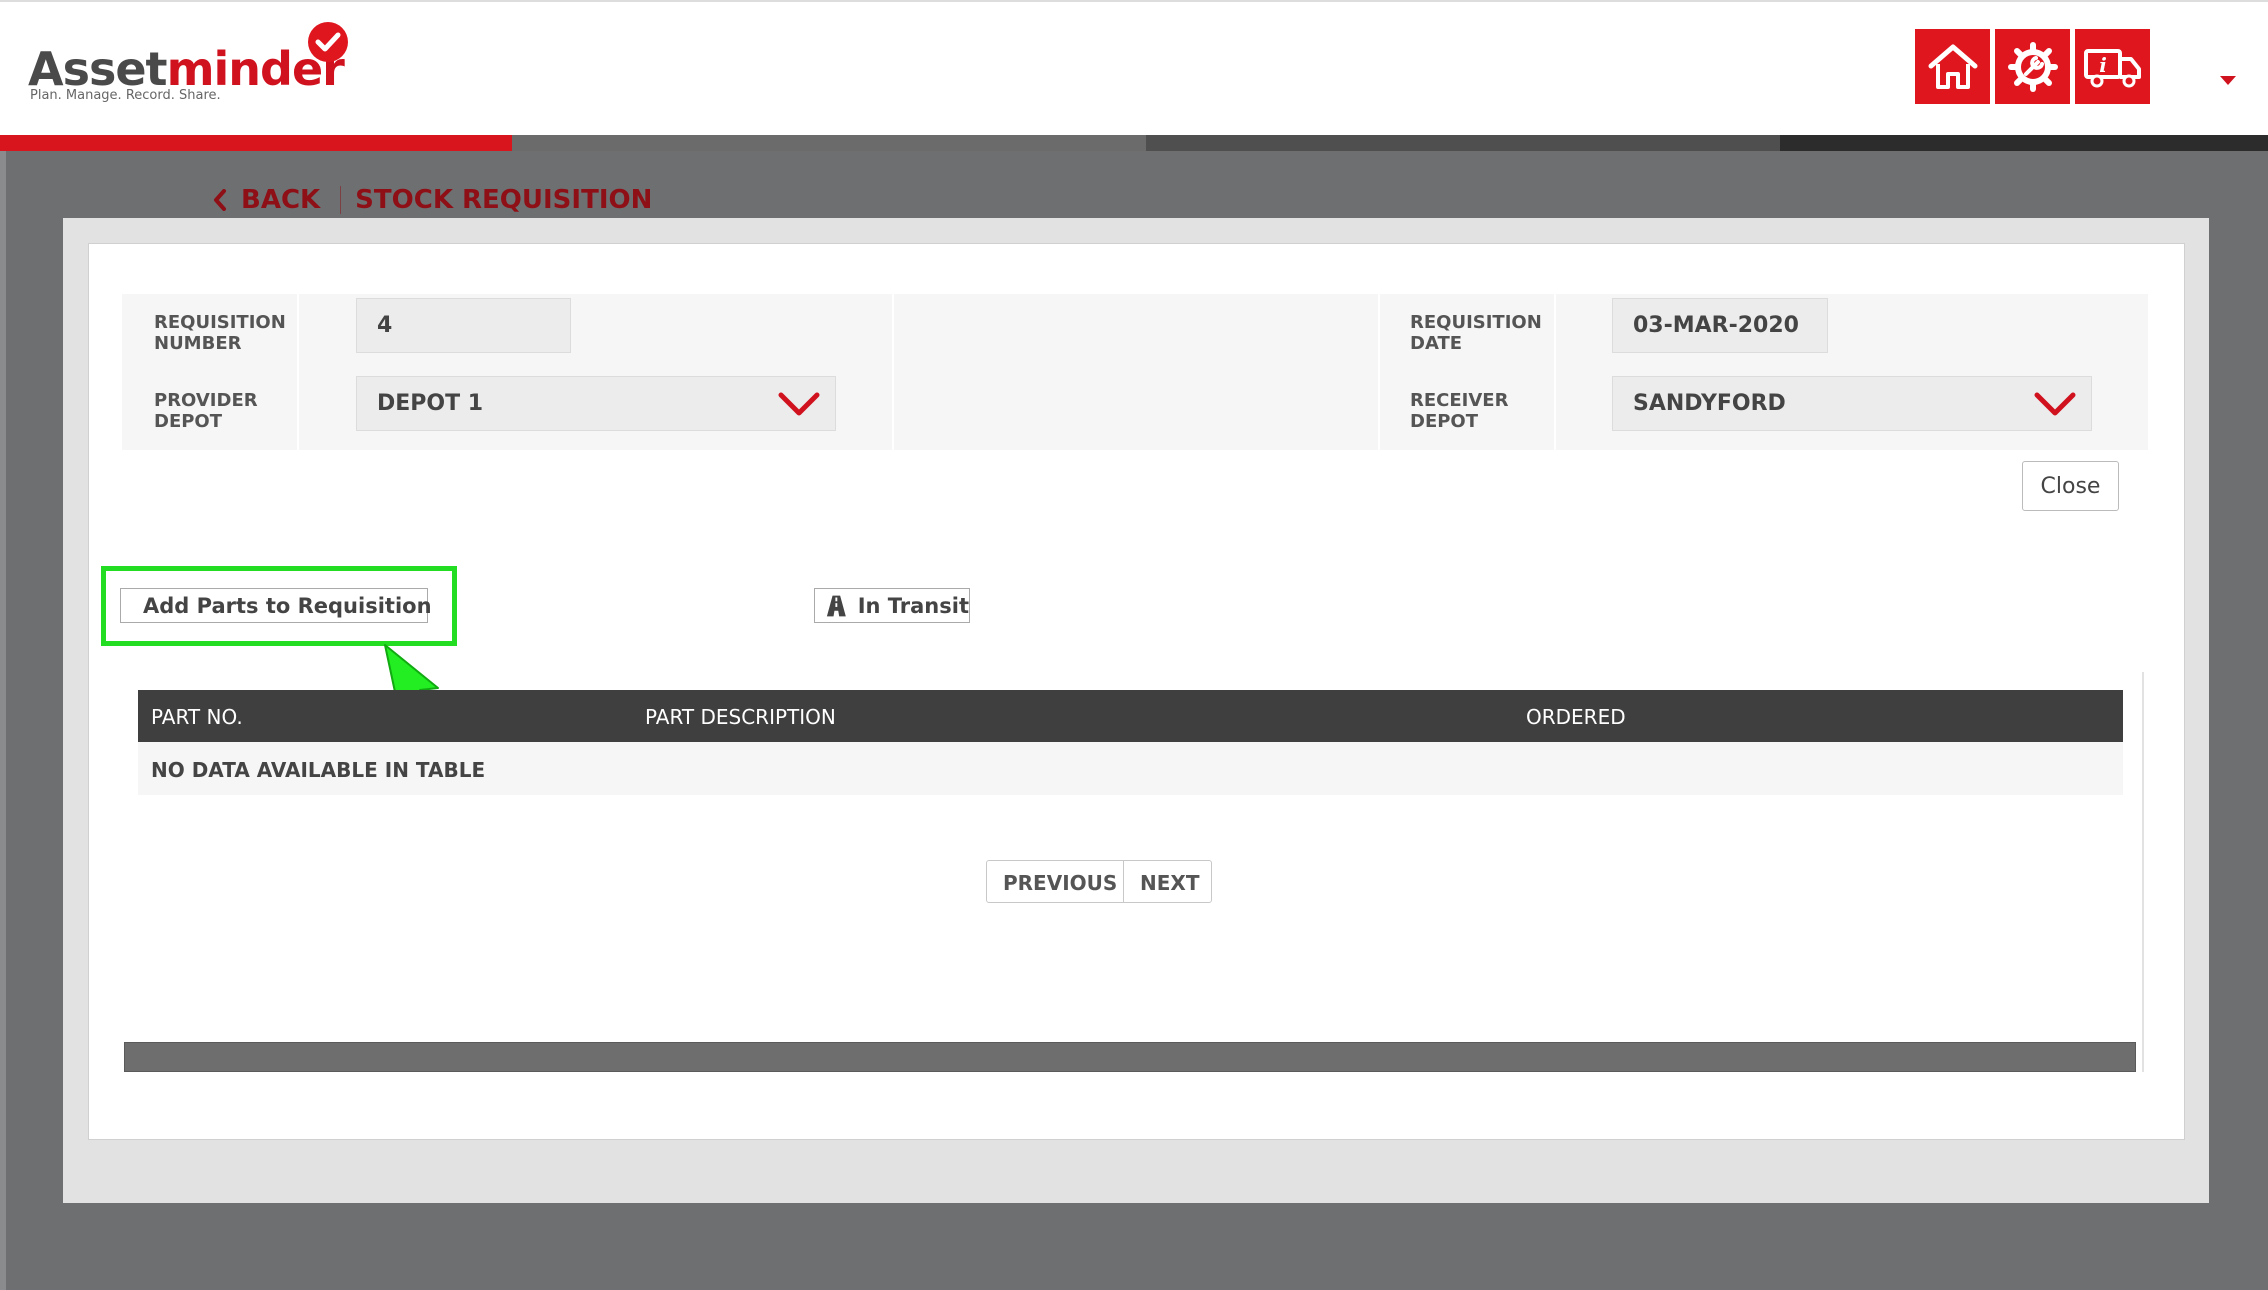 This screenshot has width=2268, height=1290. Describe the element at coordinates (596, 403) in the screenshot. I see `provider-depot-select: DEPOT 1` at that location.